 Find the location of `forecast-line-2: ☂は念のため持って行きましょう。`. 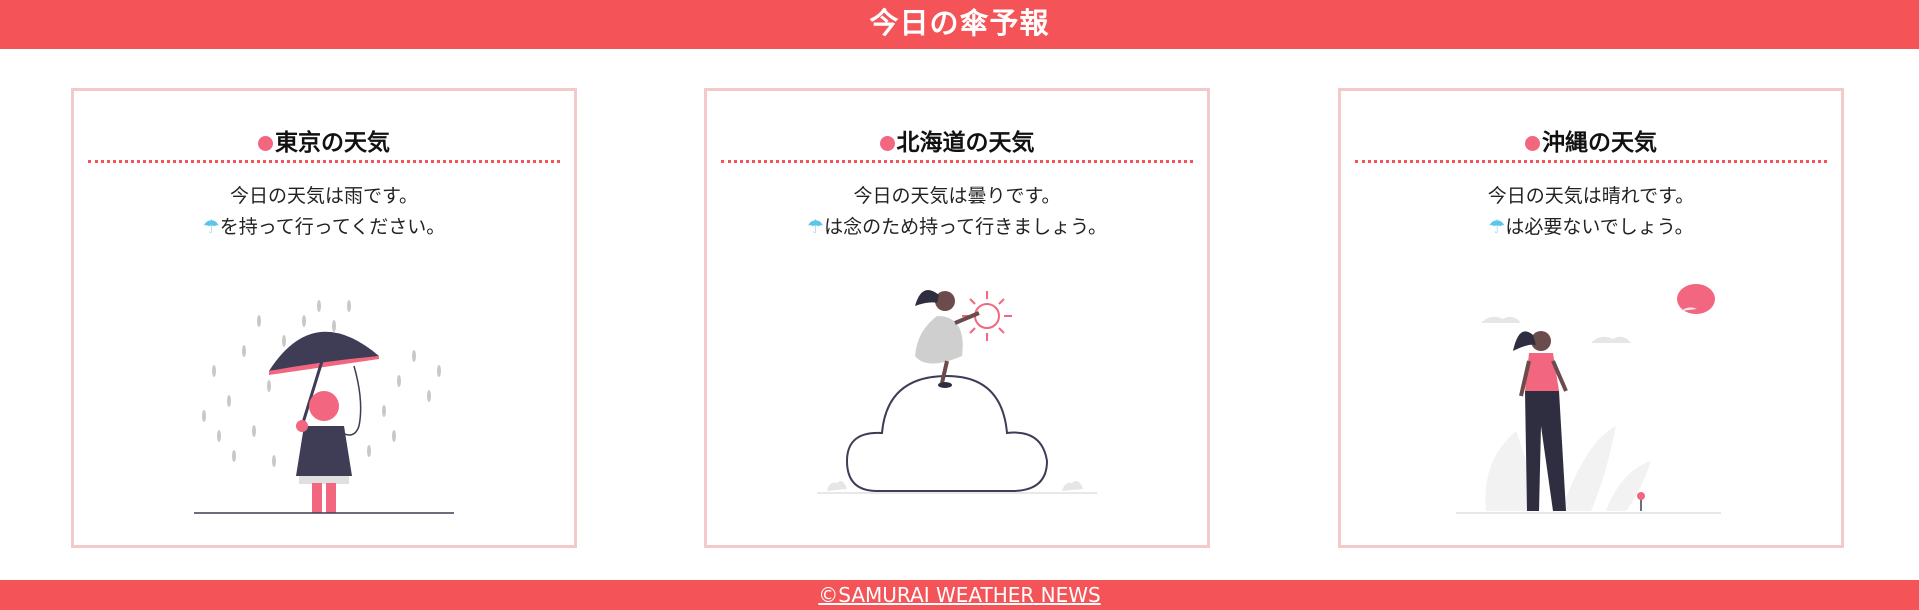

forecast-line-2: ☂は念のため持って行きましょう。 is located at coordinates (957, 227).